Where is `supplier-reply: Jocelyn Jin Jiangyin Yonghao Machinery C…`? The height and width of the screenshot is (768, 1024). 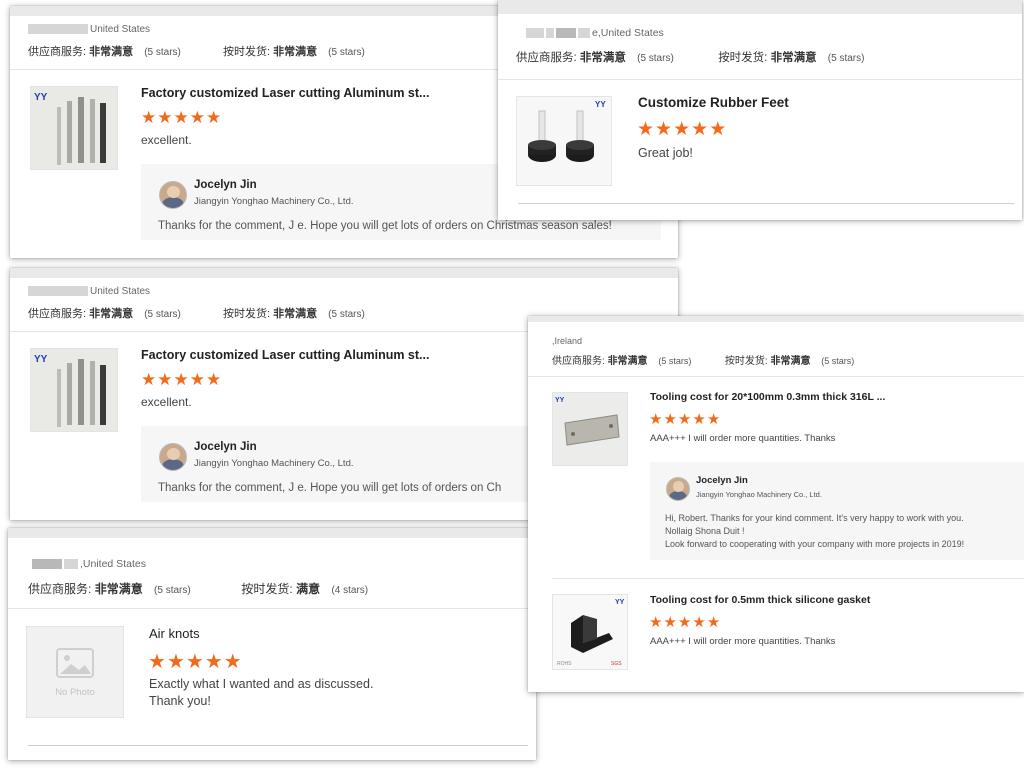
supplier-reply: Jocelyn Jin Jiangyin Yonghao Machinery C… is located at coordinates (837, 511).